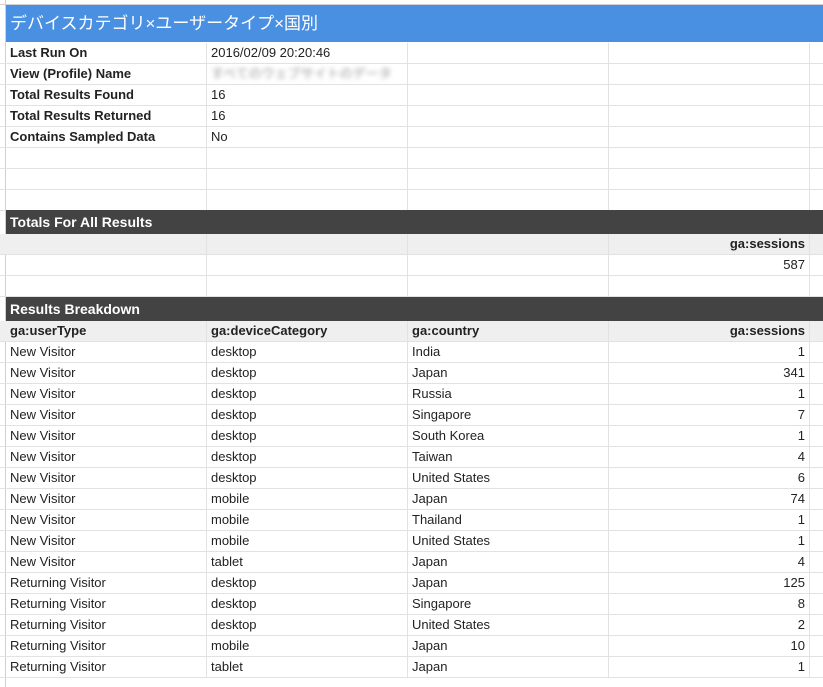 This screenshot has height=687, width=823. I want to click on sessions-cell: 2, so click(709, 625).